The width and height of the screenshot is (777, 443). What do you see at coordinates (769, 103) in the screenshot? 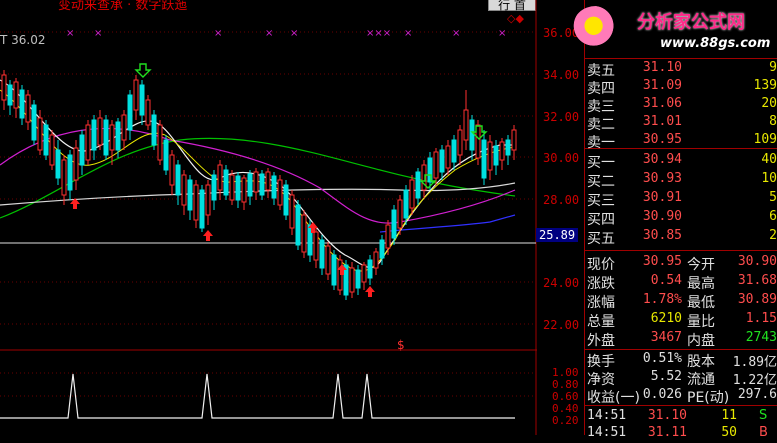
I see `order-volume: 20` at bounding box center [769, 103].